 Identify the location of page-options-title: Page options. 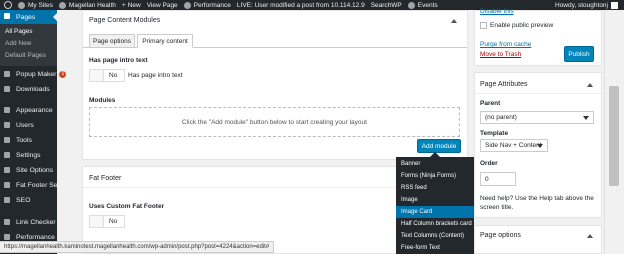
(500, 235).